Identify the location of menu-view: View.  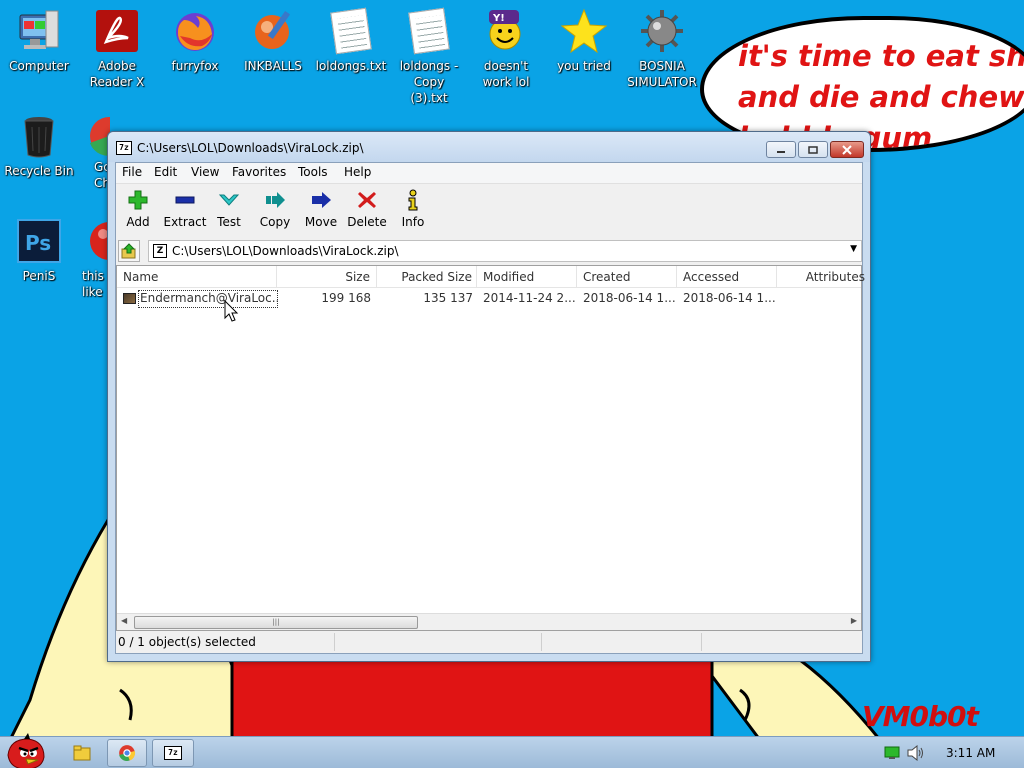
(205, 172).